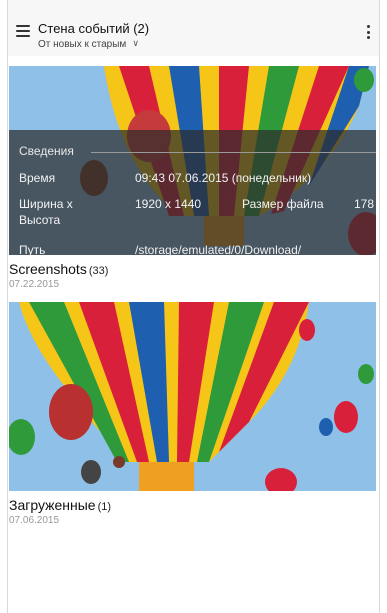 The height and width of the screenshot is (613, 387). What do you see at coordinates (40, 220) in the screenshot?
I see `size-label-line2: Высота` at bounding box center [40, 220].